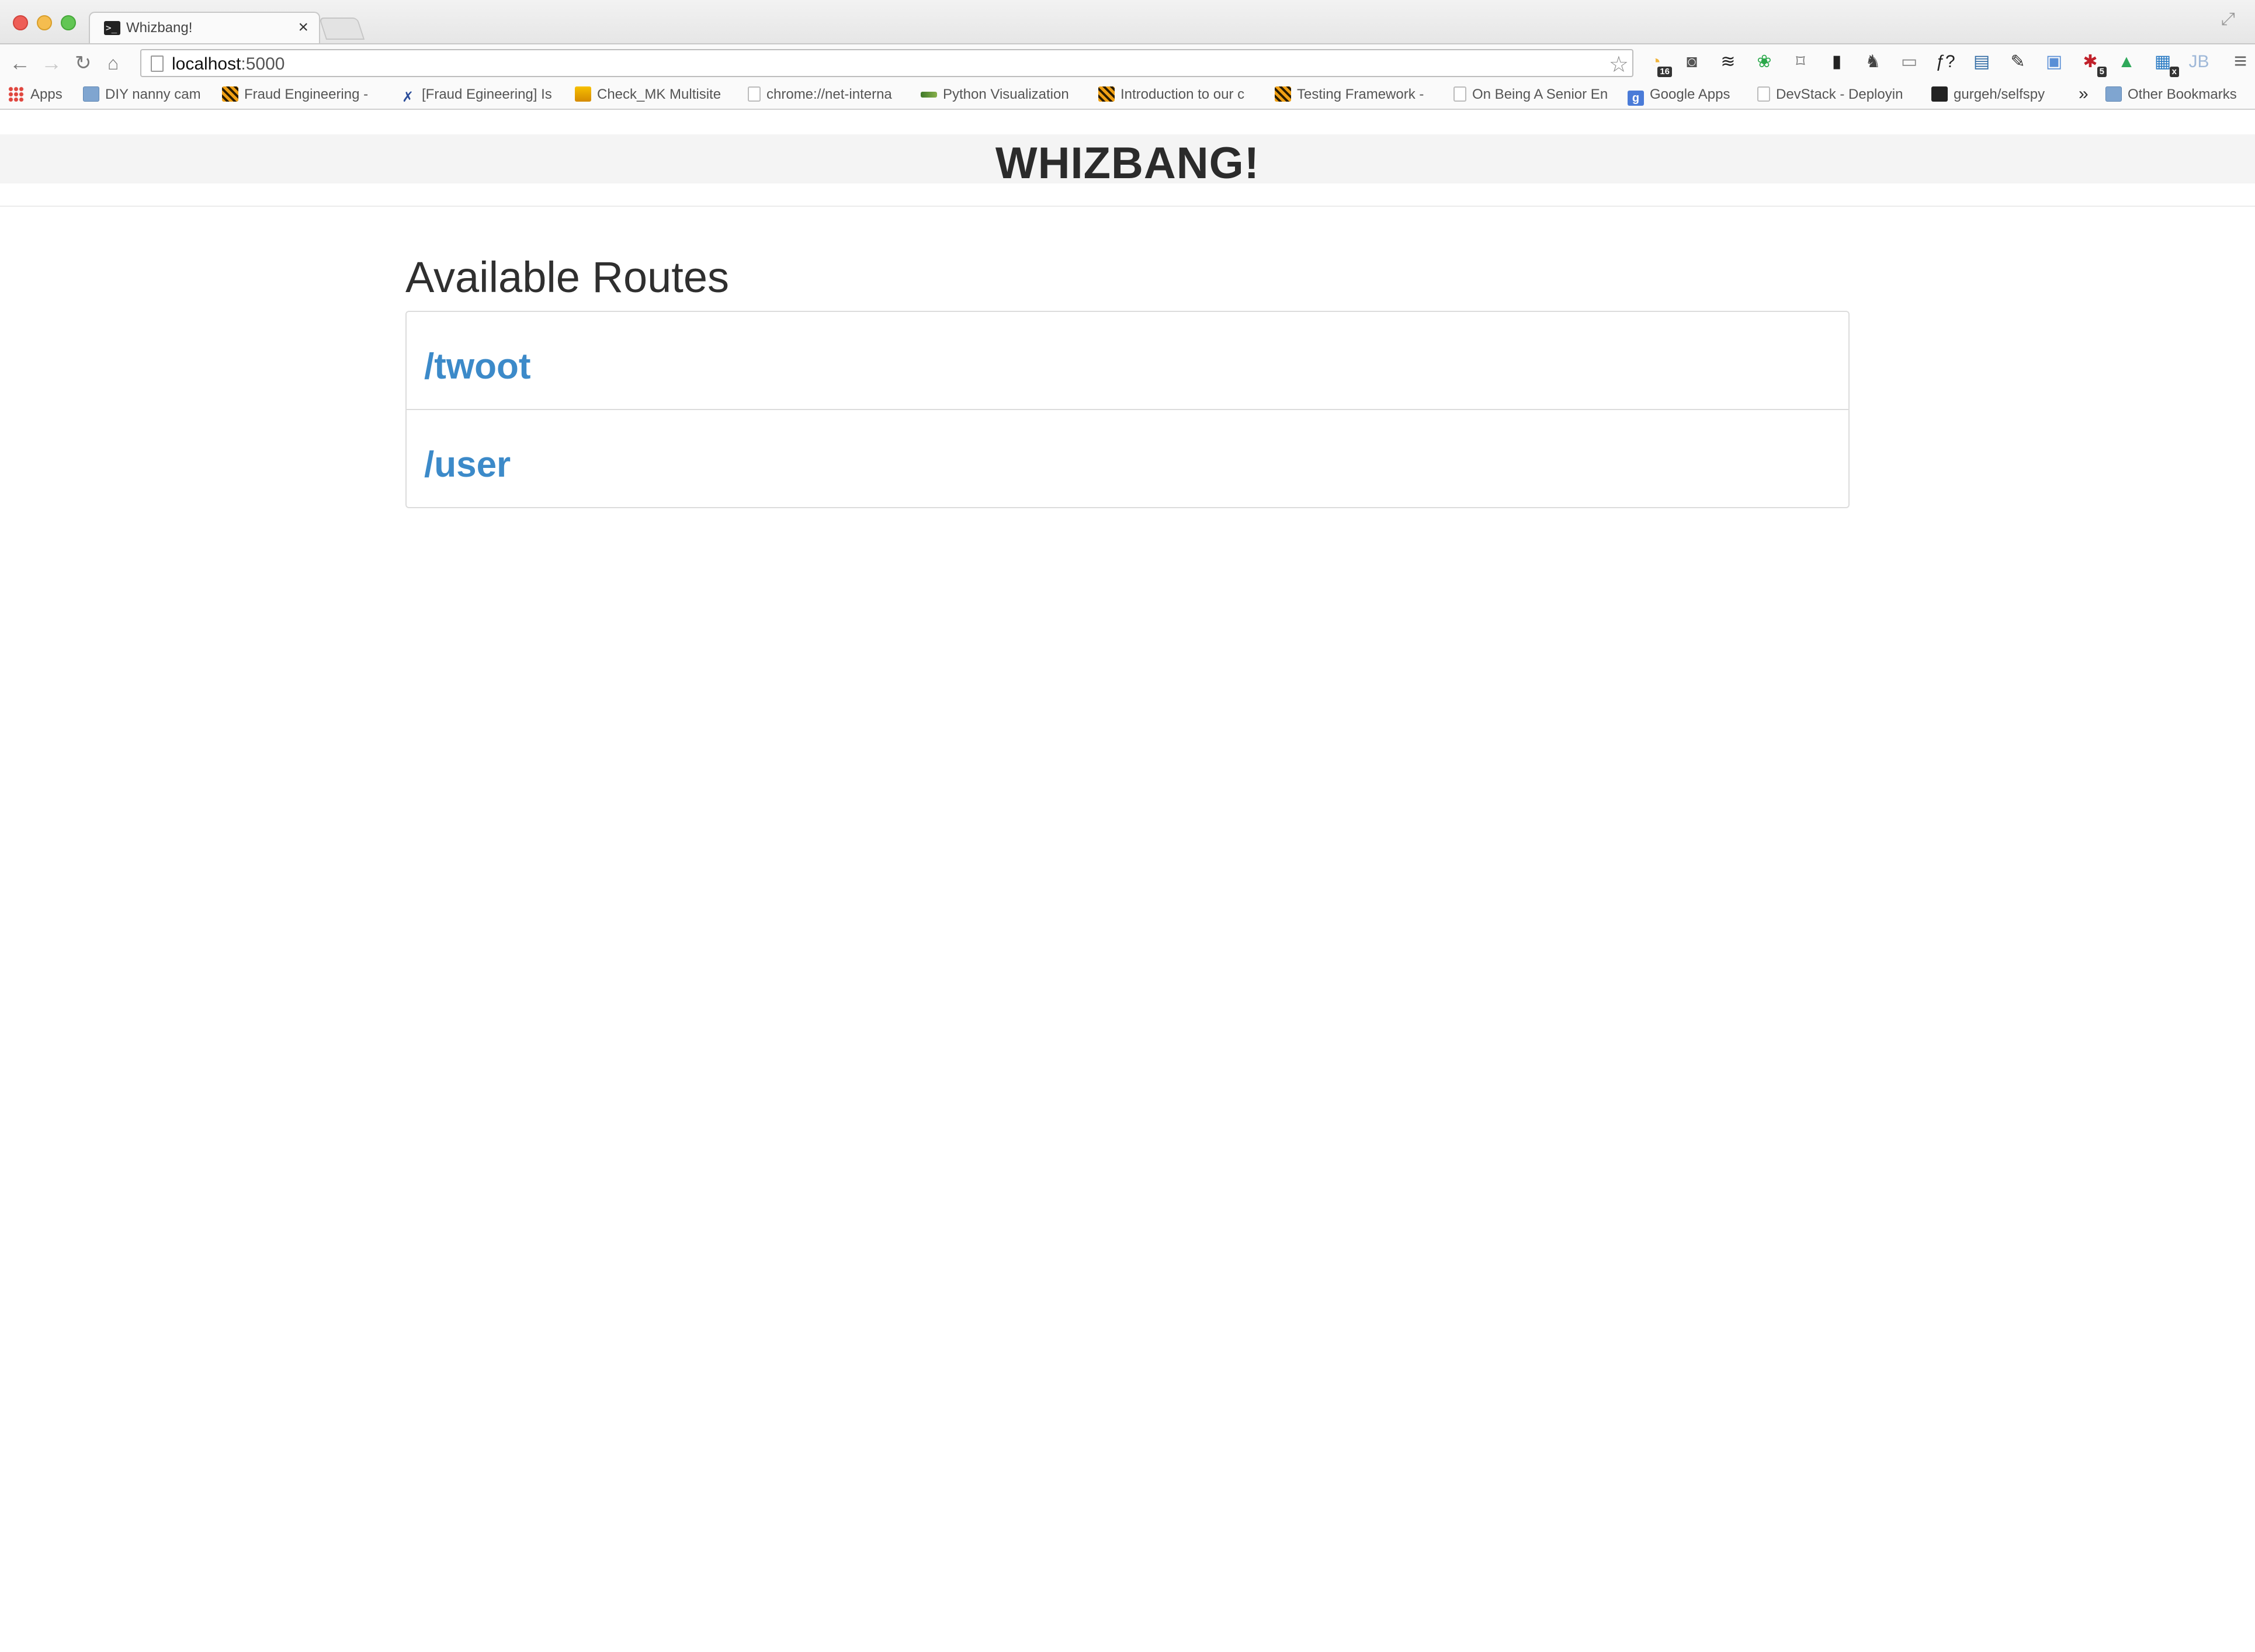  Describe the element at coordinates (306, 94) in the screenshot. I see `bookmark-label: Fraud Engineering -` at that location.